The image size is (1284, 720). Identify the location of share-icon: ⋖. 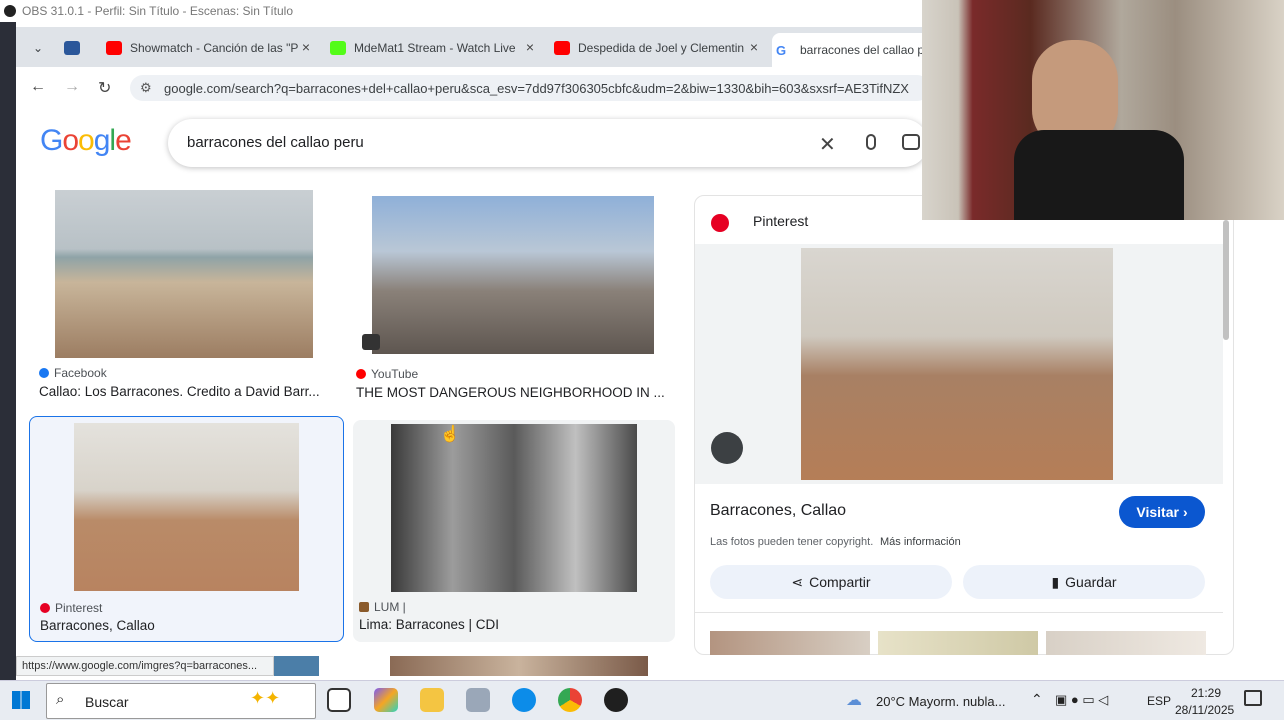
(797, 581).